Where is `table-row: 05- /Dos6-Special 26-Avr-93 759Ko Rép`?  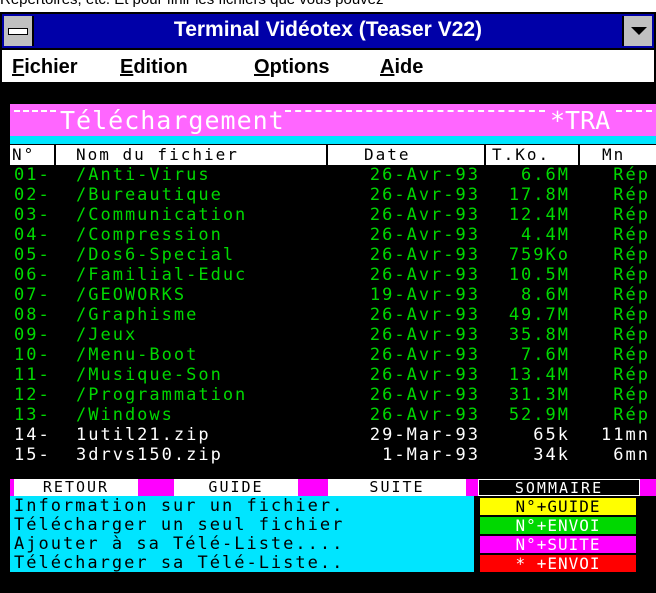
table-row: 05- /Dos6-Special 26-Avr-93 759Ko Rép is located at coordinates (333, 255).